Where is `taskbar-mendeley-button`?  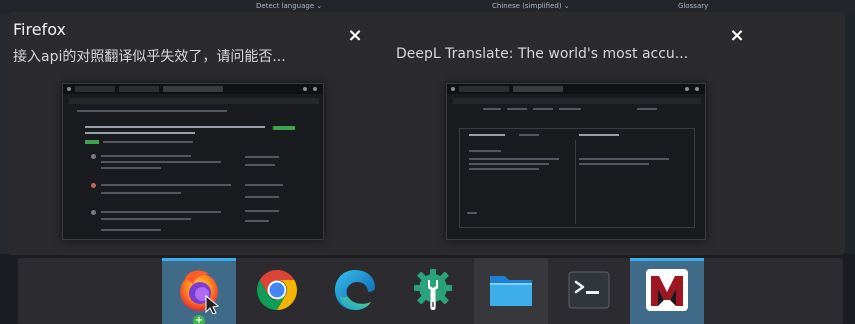 taskbar-mendeley-button is located at coordinates (667, 291).